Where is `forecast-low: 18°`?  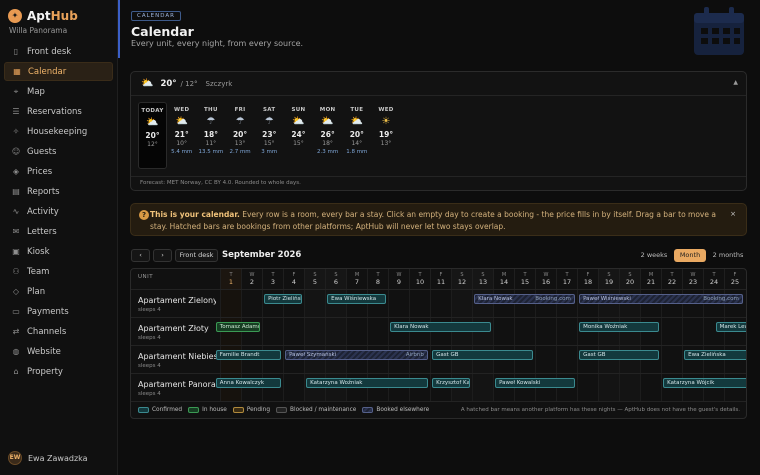 forecast-low: 18° is located at coordinates (327, 143).